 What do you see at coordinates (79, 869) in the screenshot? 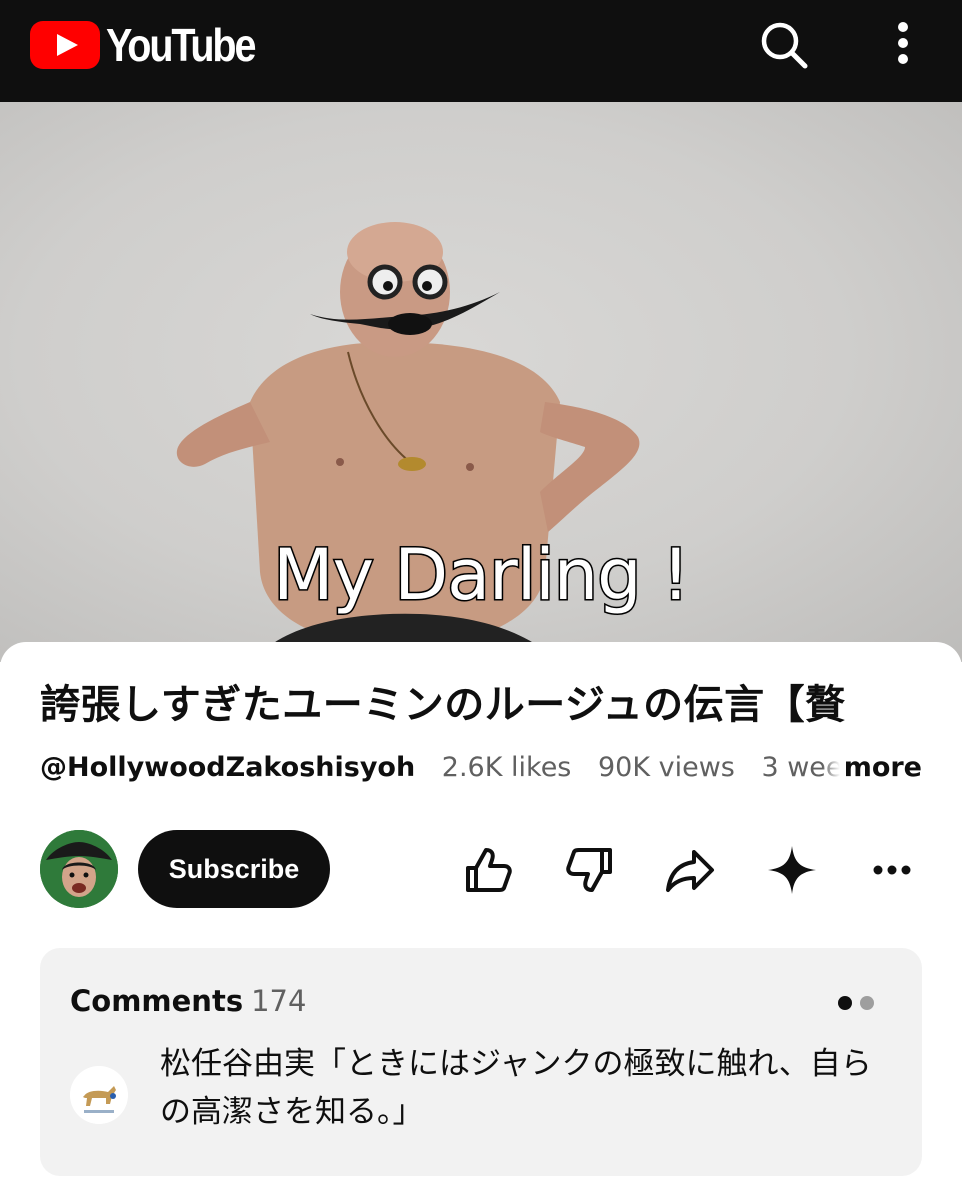
I see `channel-avatar` at bounding box center [79, 869].